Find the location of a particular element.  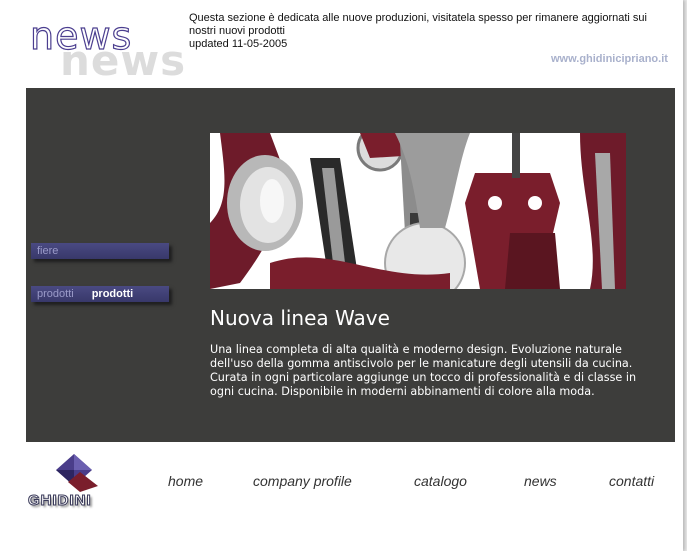

news-logo-word: news is located at coordinates (81, 35).